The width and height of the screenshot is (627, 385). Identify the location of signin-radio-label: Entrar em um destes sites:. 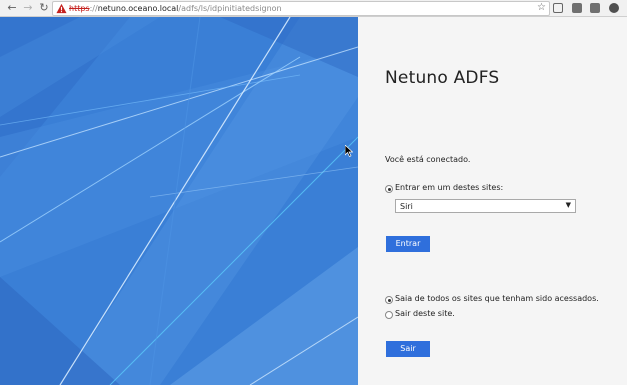
(449, 187).